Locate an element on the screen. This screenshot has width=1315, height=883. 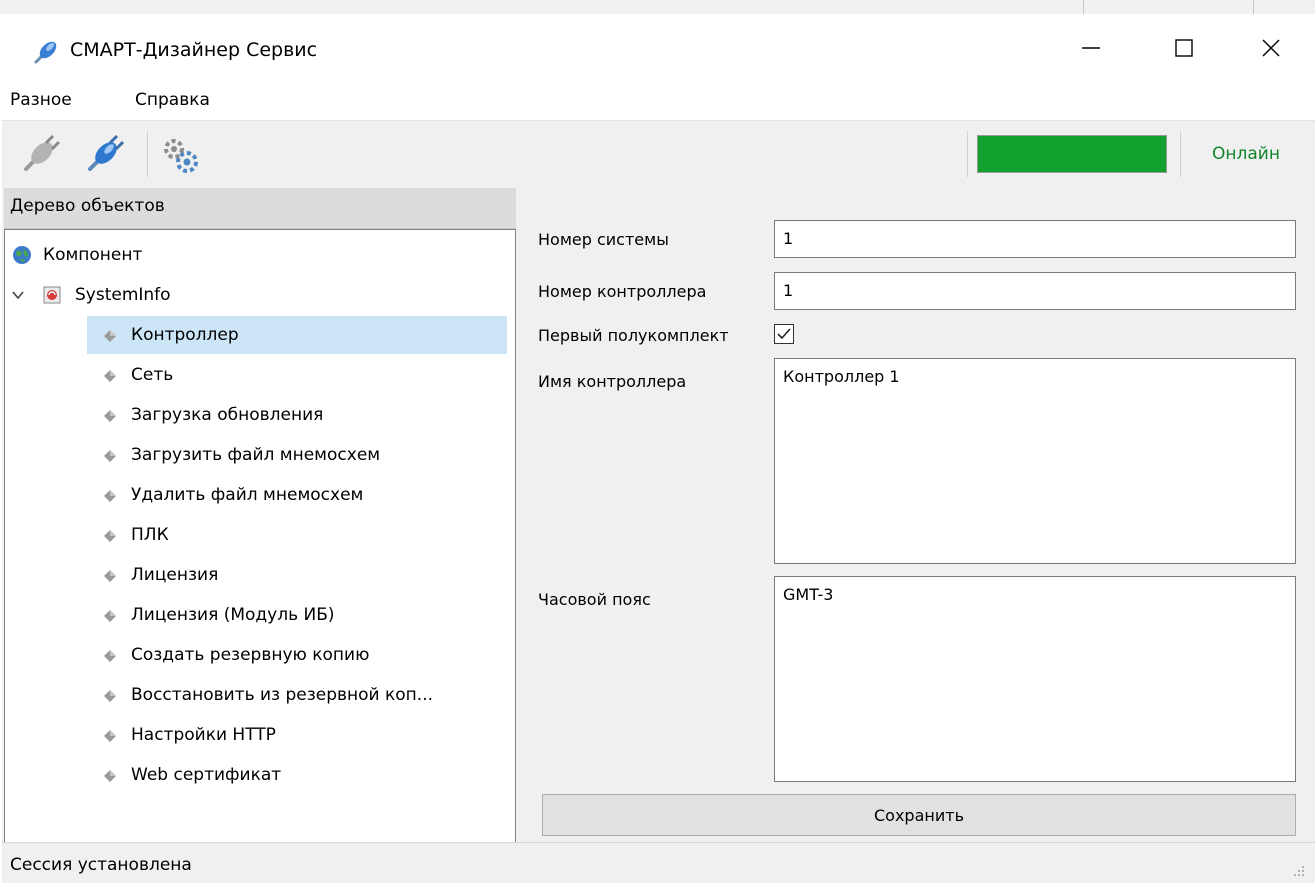
globe-icon is located at coordinates (22, 255).